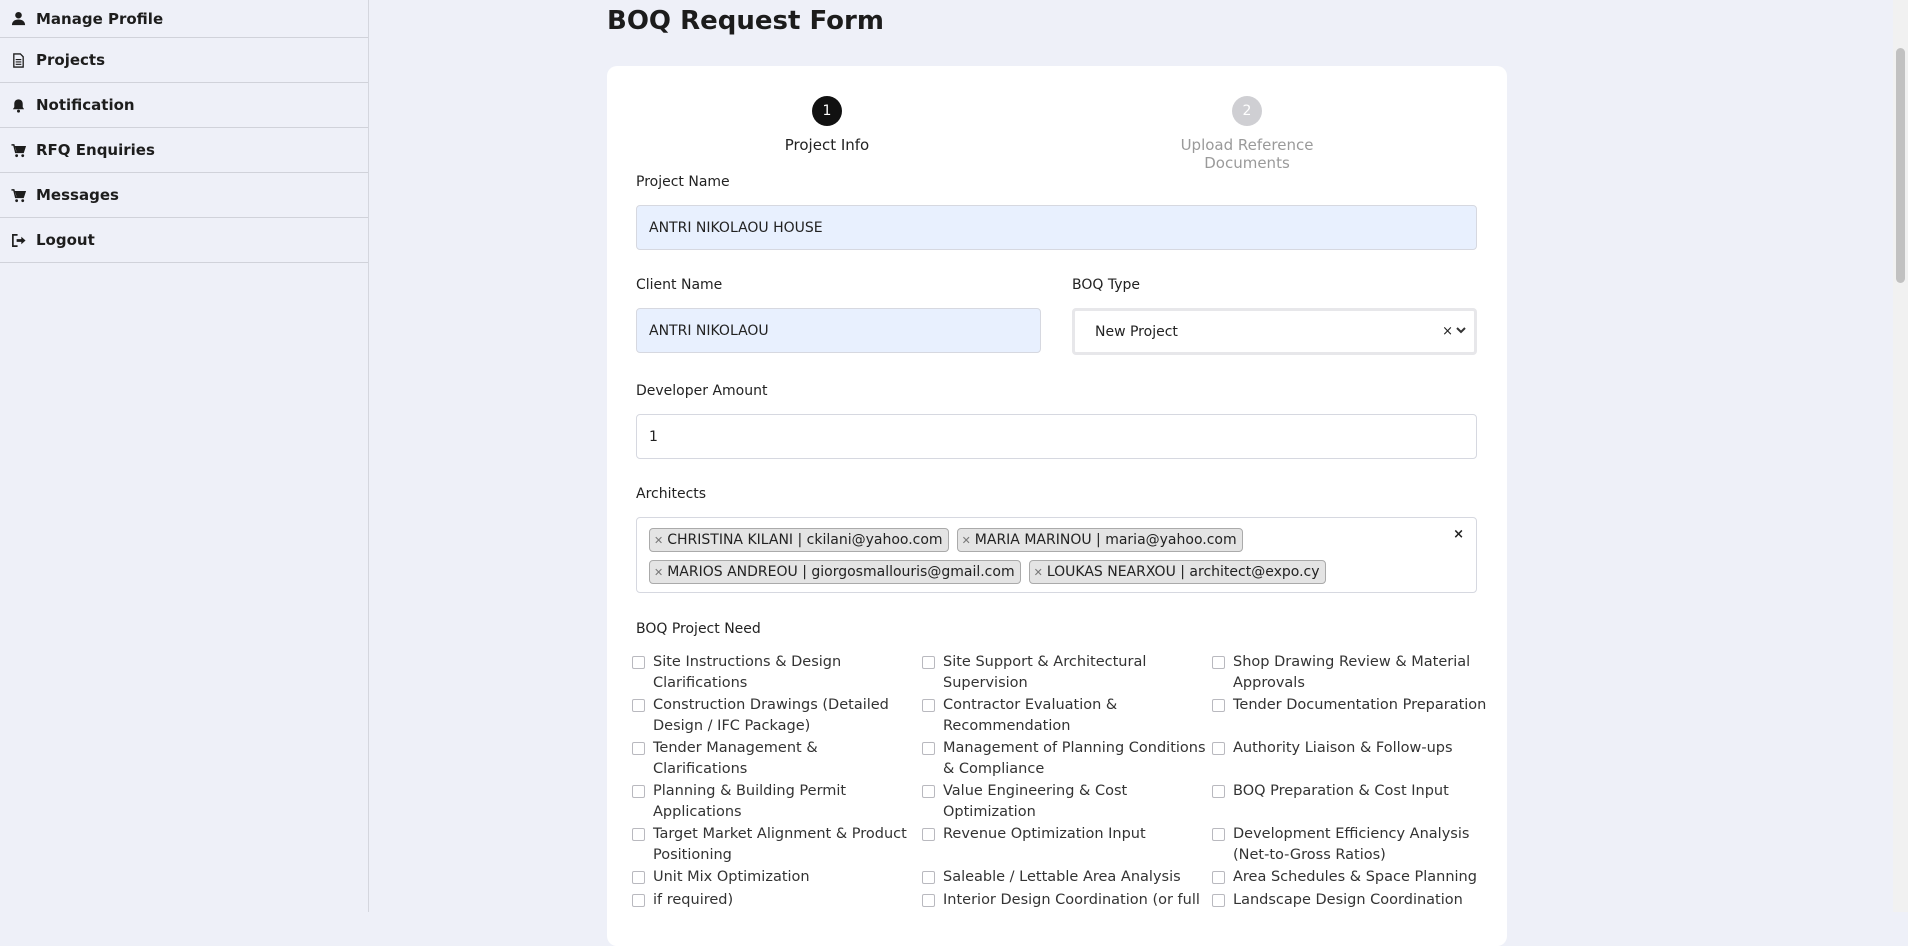 The width and height of the screenshot is (1908, 946). What do you see at coordinates (1458, 534) in the screenshot?
I see `clear-all-icon: ×` at bounding box center [1458, 534].